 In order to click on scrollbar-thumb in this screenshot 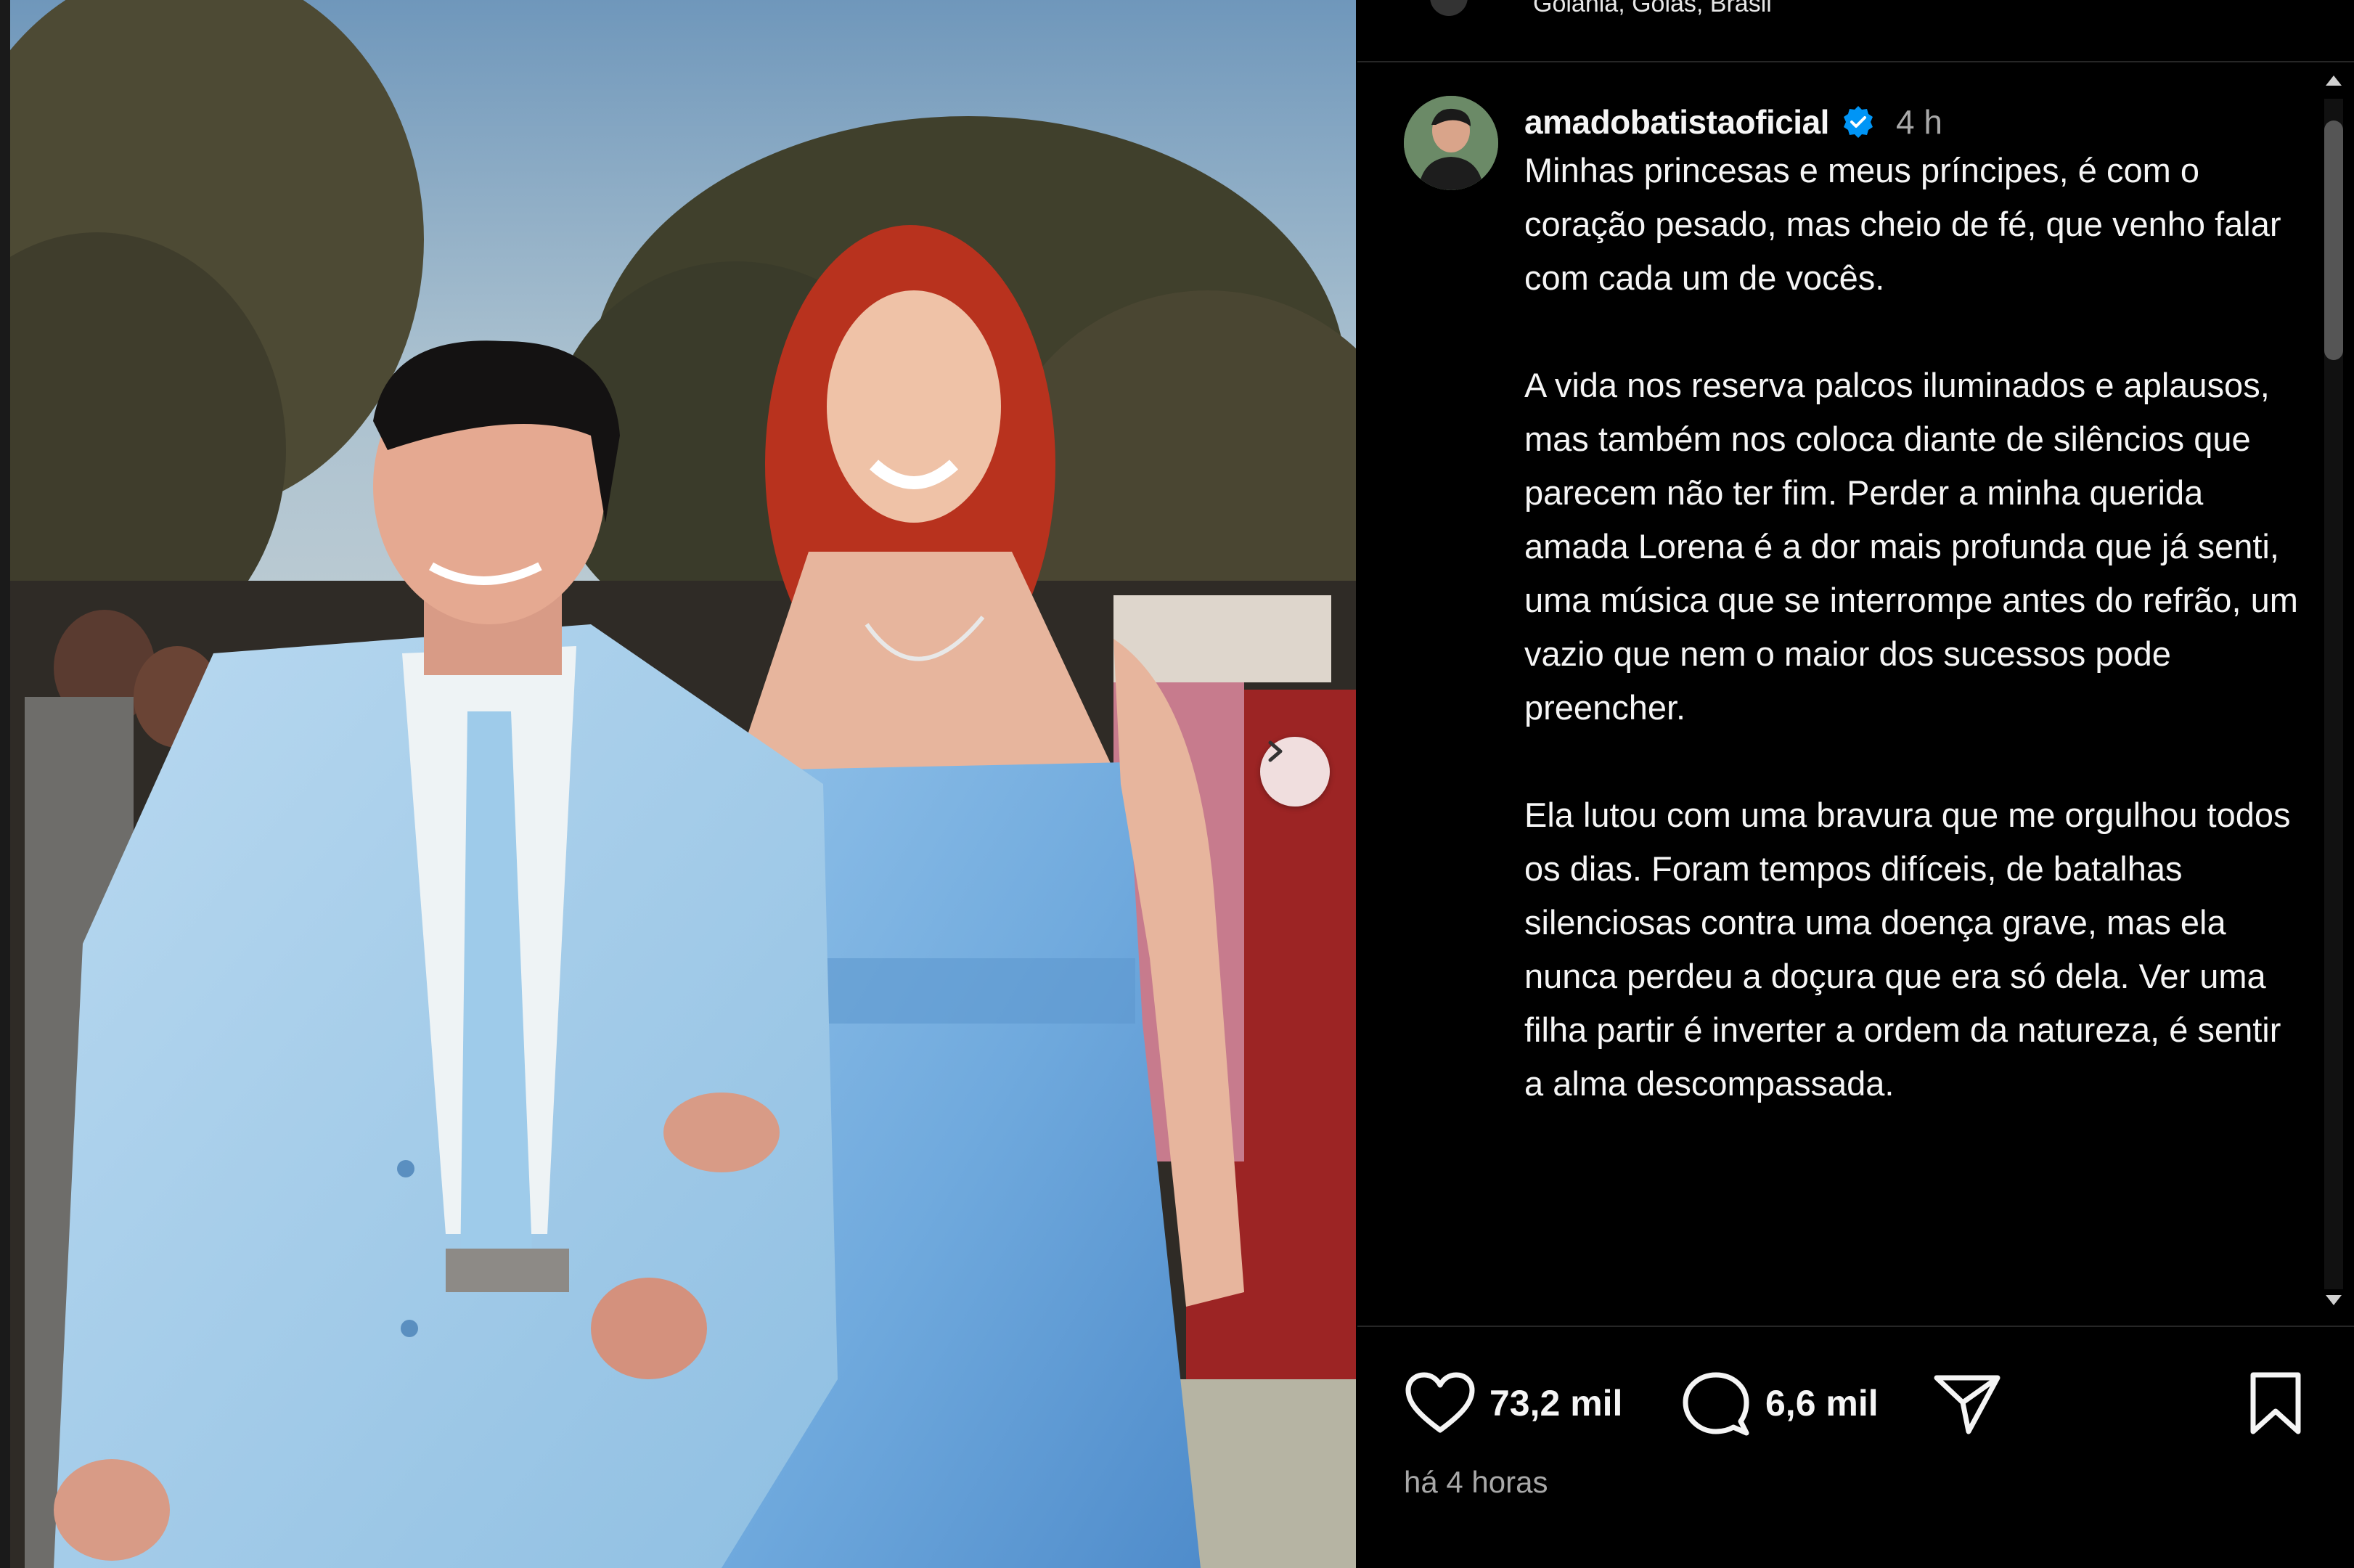, I will do `click(2333, 241)`.